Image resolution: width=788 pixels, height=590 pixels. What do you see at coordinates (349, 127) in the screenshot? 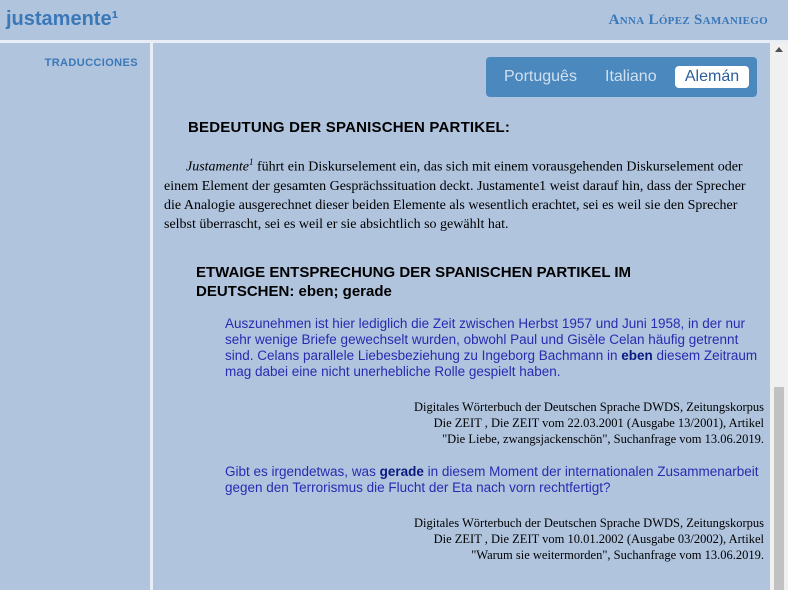
I see `section-heading: BEDEUTUNG DER SPANISCHEN PARTIKEL:` at bounding box center [349, 127].